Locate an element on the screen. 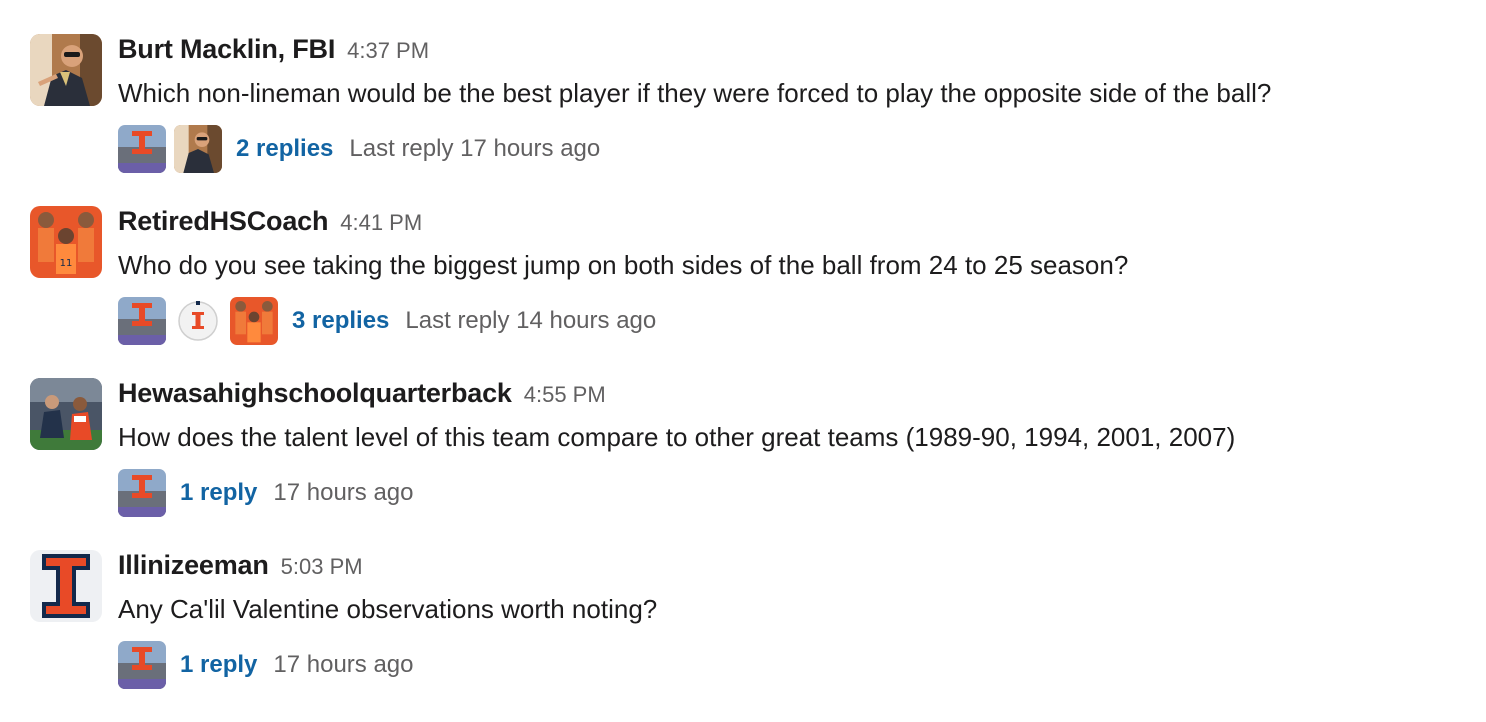 This screenshot has width=1486, height=722. message-header: Hewasahighschoolquarterback 4:55 PM is located at coordinates (362, 395).